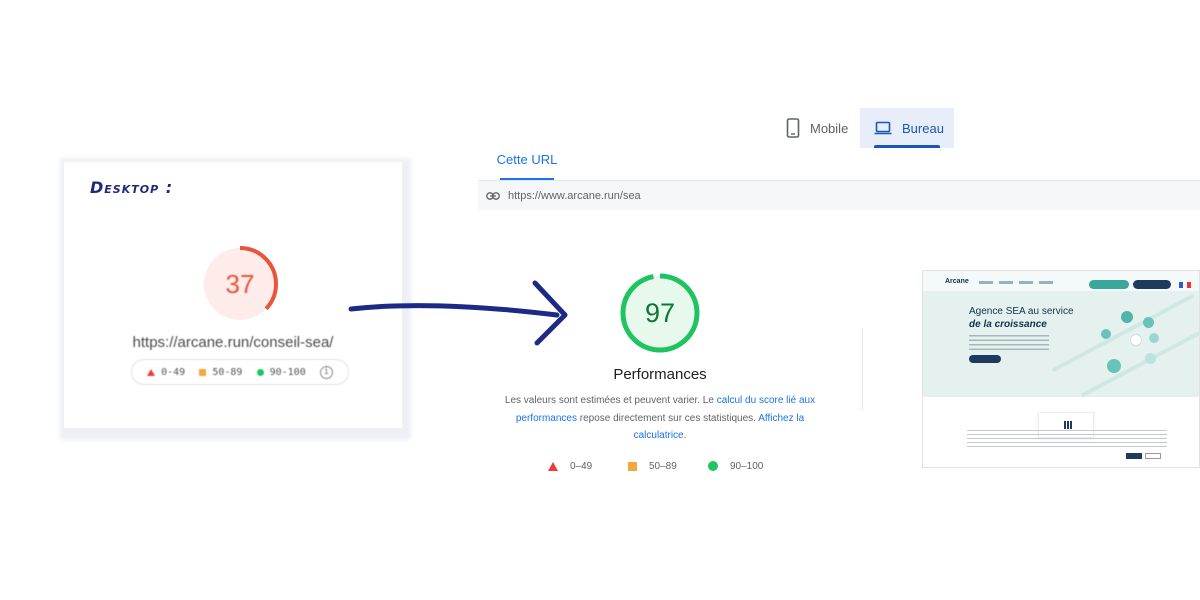 This screenshot has height=600, width=1200. What do you see at coordinates (660, 374) in the screenshot?
I see `performance-title: Performances` at bounding box center [660, 374].